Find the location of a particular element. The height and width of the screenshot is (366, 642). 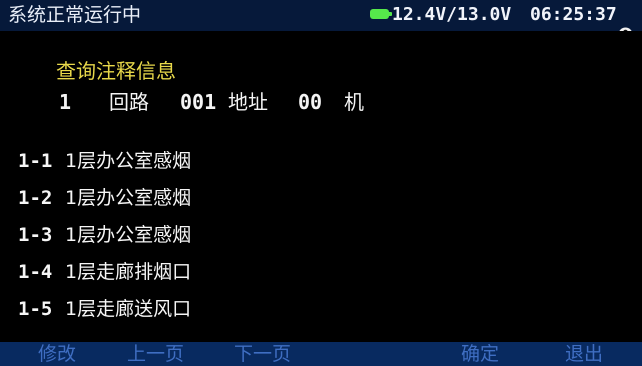

system-status-text: 系统正常运行中 is located at coordinates (75, 15).